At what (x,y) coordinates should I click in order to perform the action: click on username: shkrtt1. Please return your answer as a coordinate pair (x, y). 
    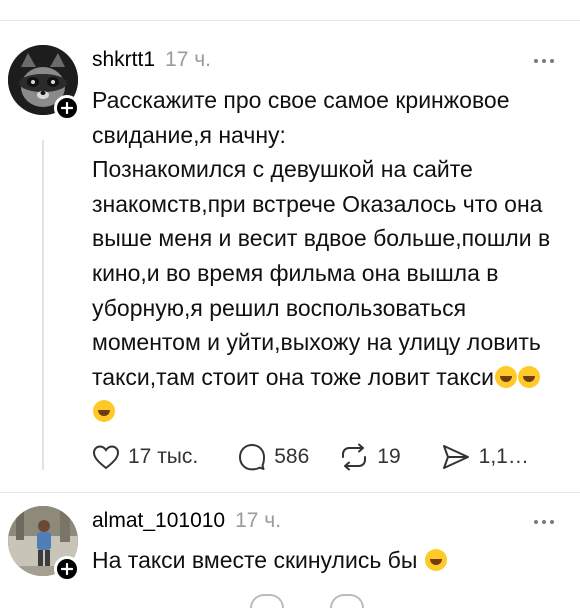
    Looking at the image, I should click on (123, 60).